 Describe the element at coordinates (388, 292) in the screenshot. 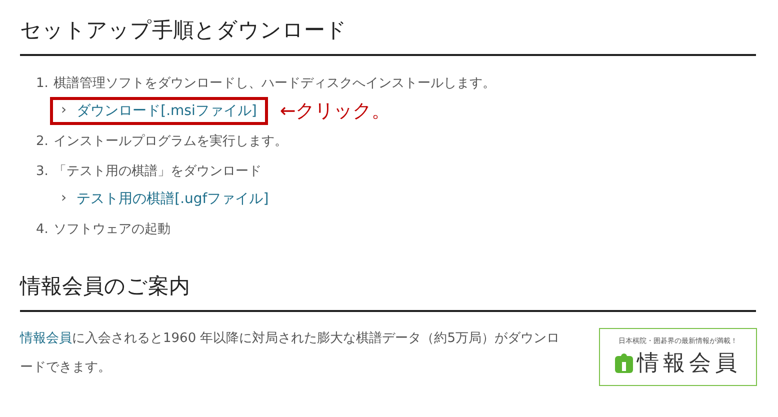

I see `section-heading: 情報会員のご案内` at that location.